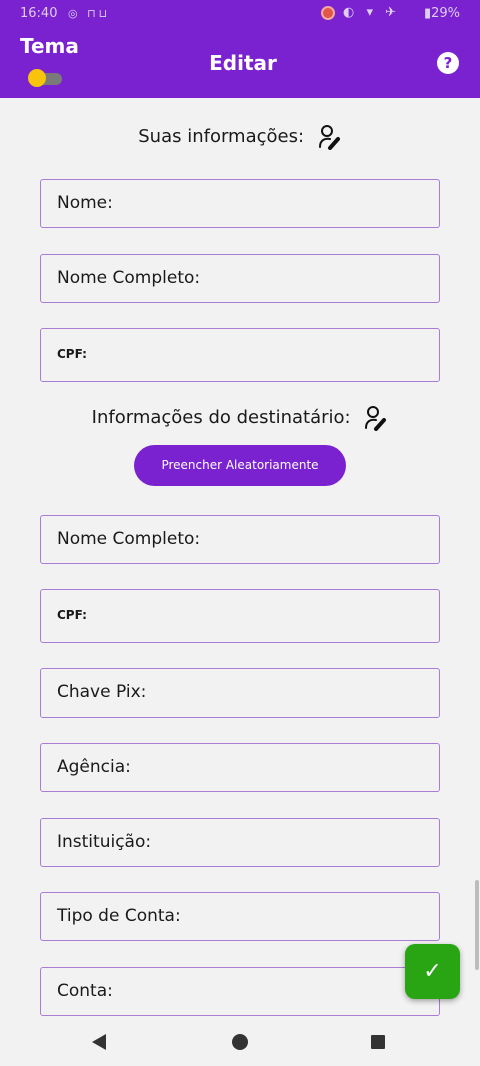  What do you see at coordinates (378, 1042) in the screenshot?
I see `recent-apps-icon` at bounding box center [378, 1042].